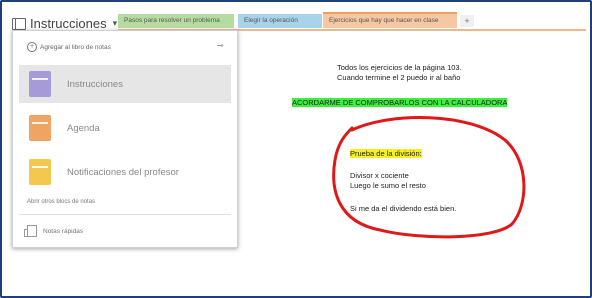  I want to click on notebook-item-notificaciones: Notificaciones del profesor, so click(125, 172).